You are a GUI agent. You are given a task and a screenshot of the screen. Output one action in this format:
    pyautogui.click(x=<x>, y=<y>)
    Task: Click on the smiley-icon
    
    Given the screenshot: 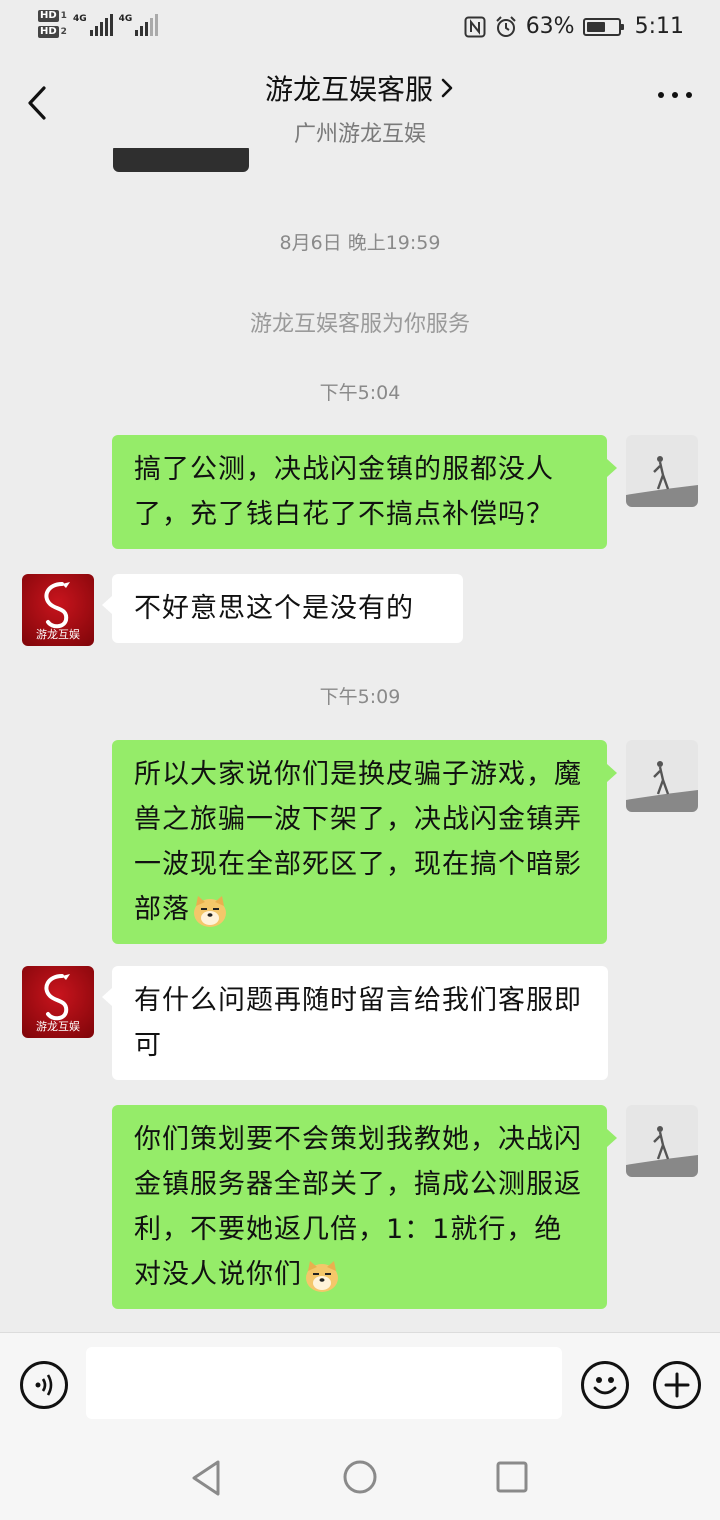 What is the action you would take?
    pyautogui.click(x=605, y=1386)
    